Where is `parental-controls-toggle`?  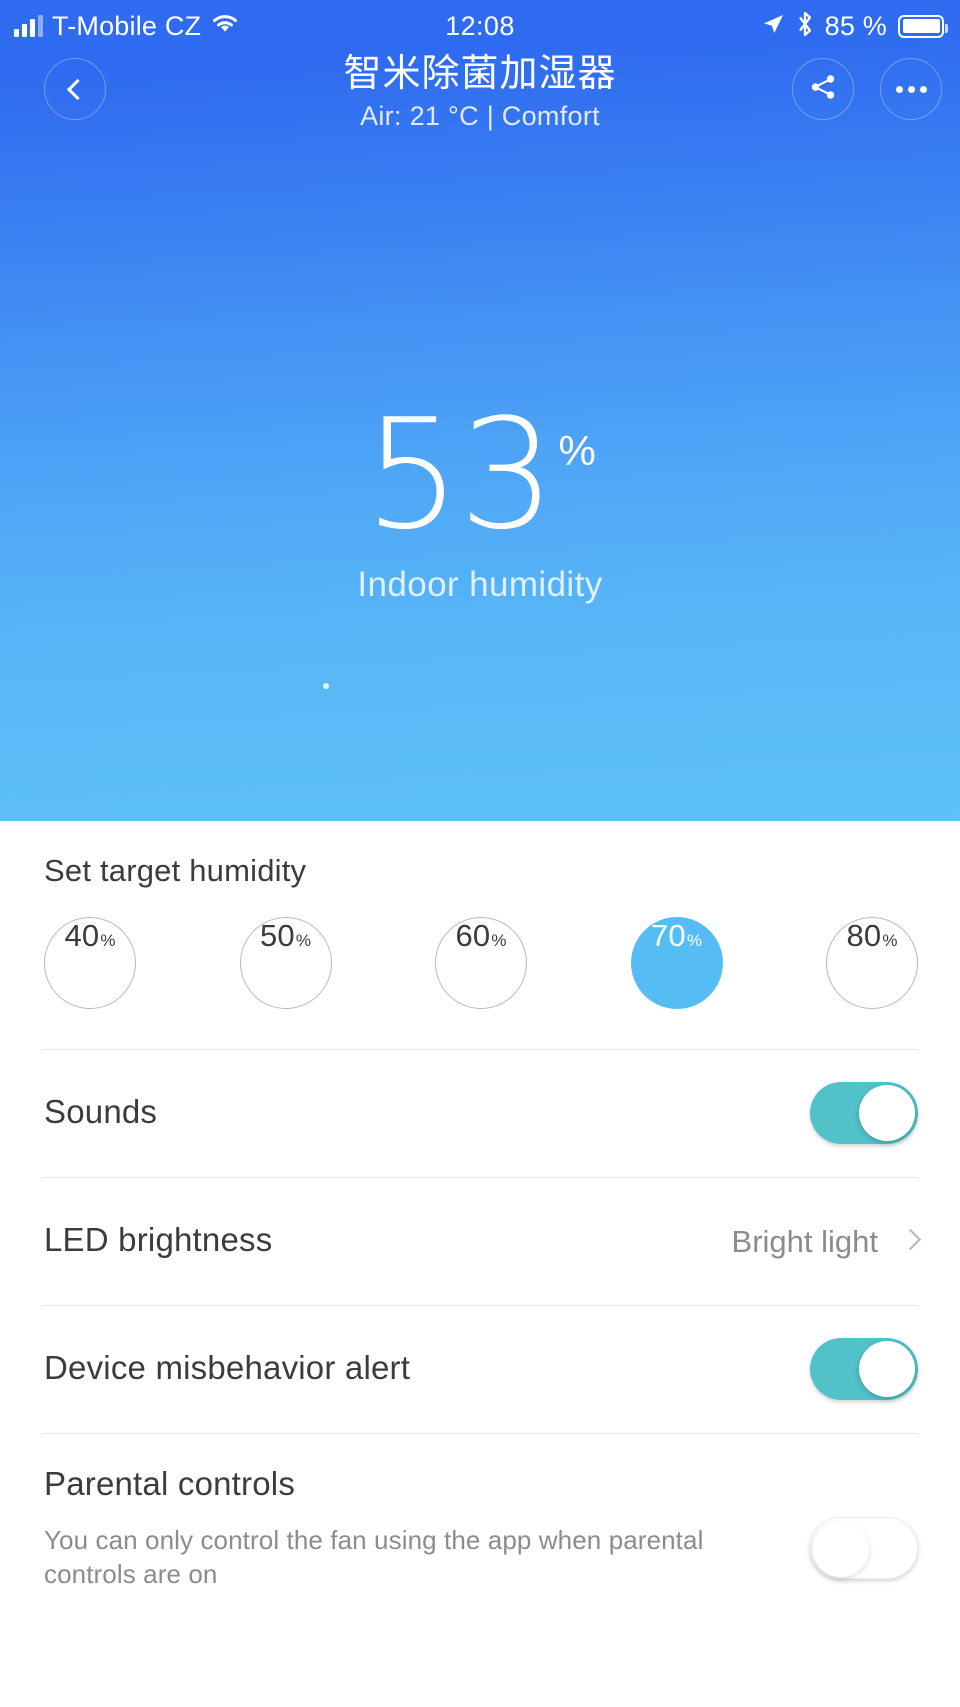 parental-controls-toggle is located at coordinates (864, 1548).